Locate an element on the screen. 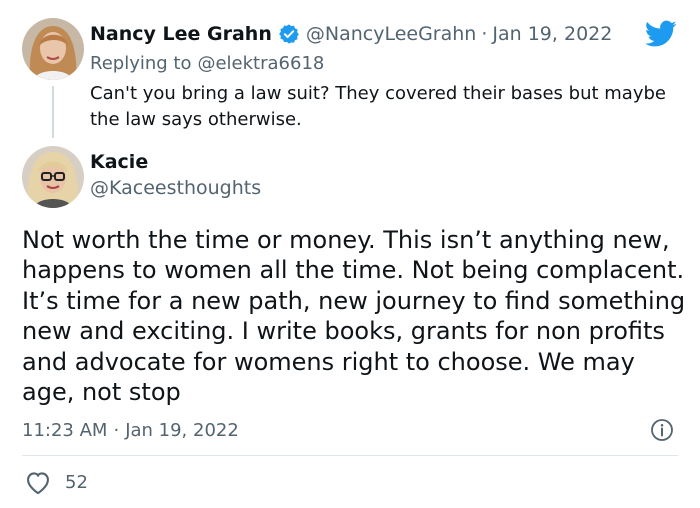 The width and height of the screenshot is (700, 508). replying-to-line: Replying to @elektra6618 is located at coordinates (207, 63).